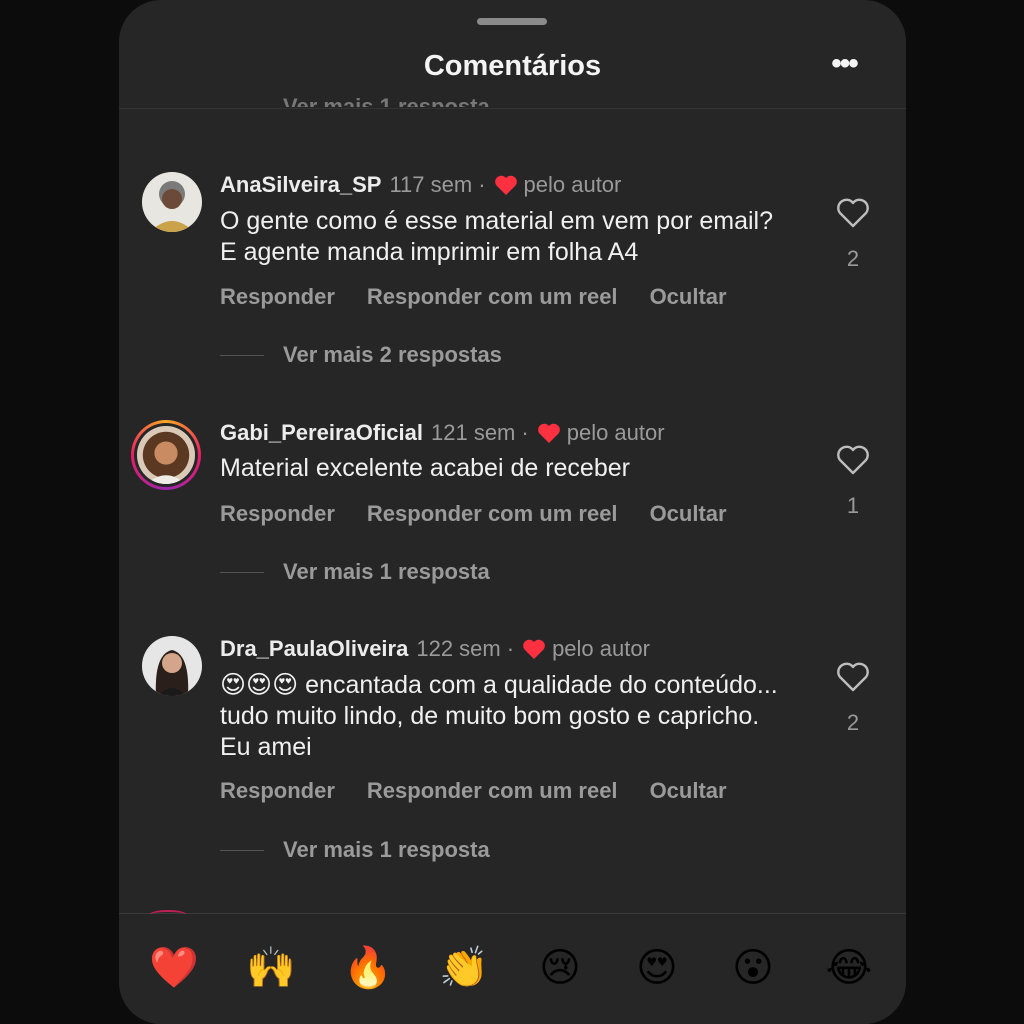 This screenshot has width=1024, height=1024. What do you see at coordinates (560, 968) in the screenshot?
I see `emoji-crying-button: 😢` at bounding box center [560, 968].